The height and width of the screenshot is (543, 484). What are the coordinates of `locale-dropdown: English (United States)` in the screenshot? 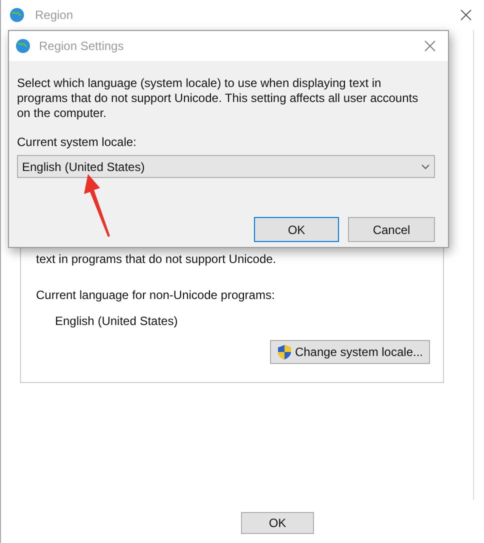 It's located at (226, 166).